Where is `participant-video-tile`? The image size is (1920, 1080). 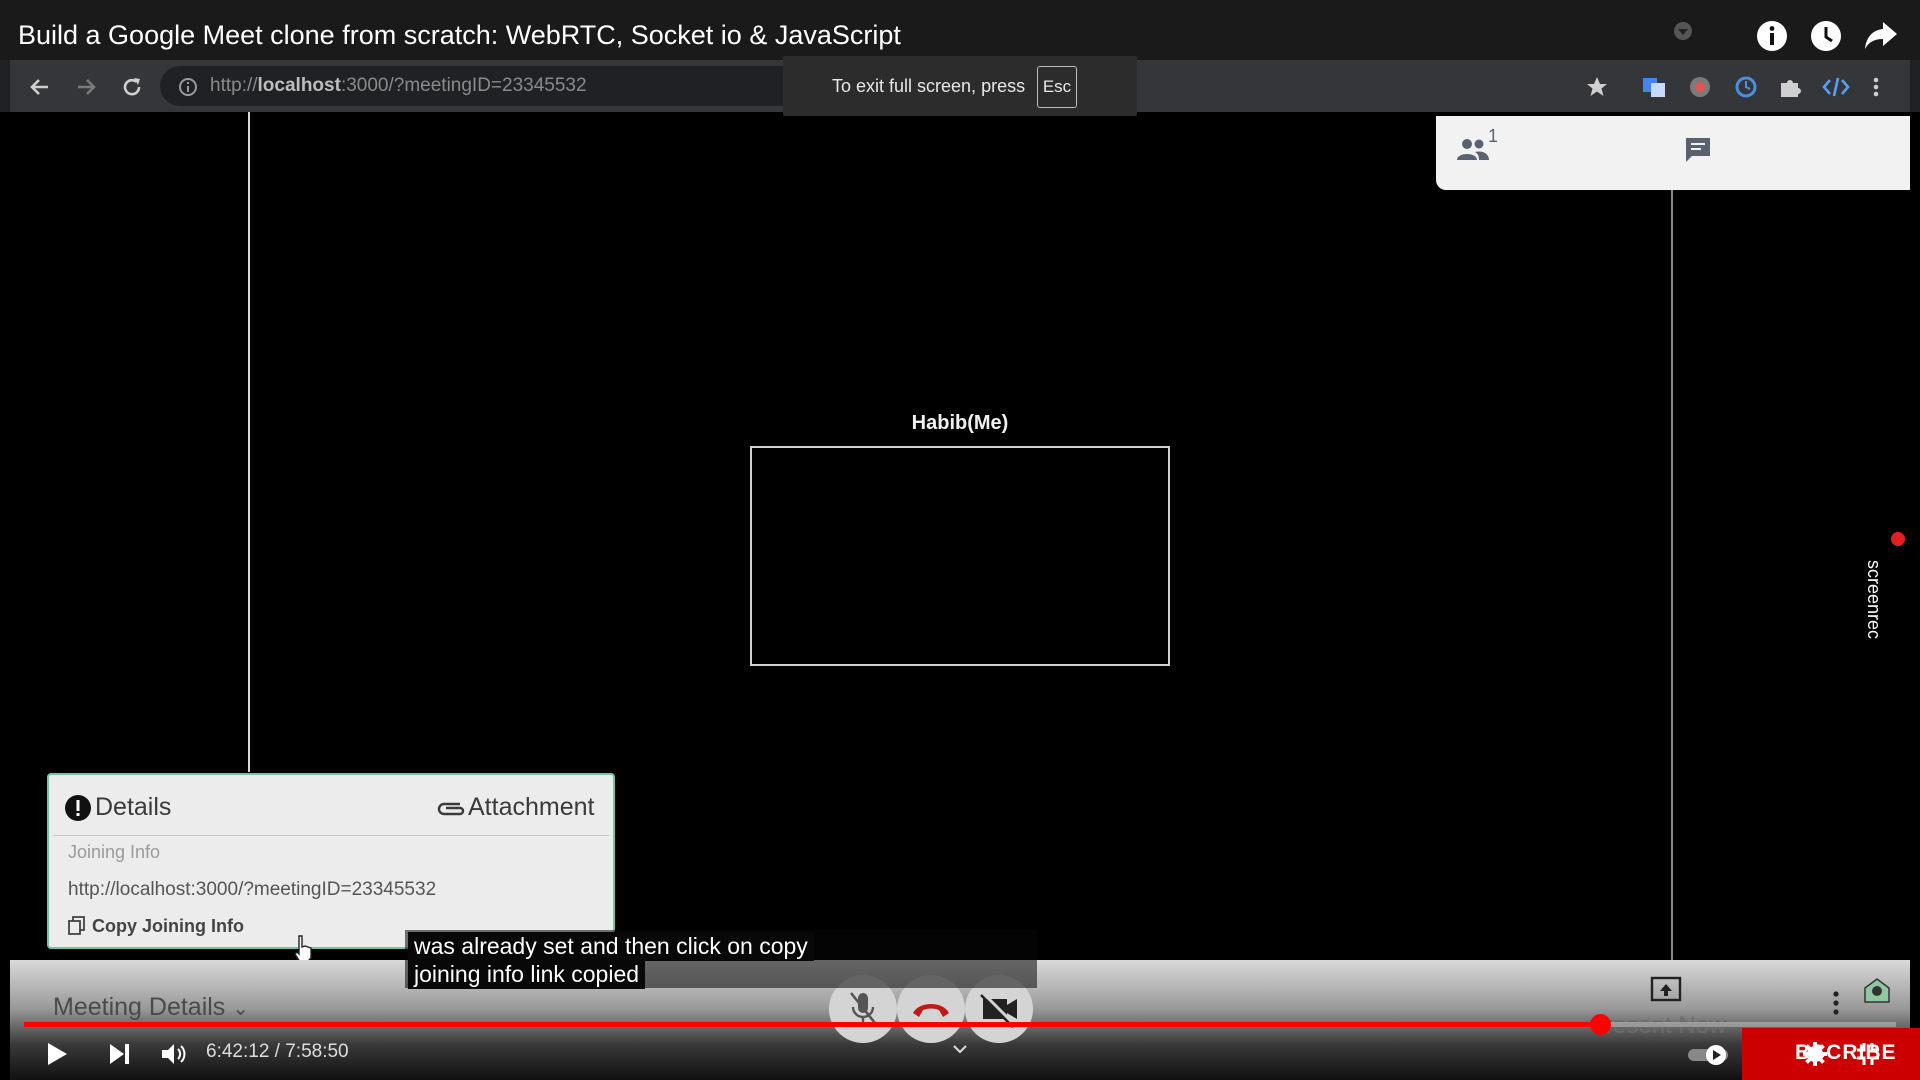 participant-video-tile is located at coordinates (960, 556).